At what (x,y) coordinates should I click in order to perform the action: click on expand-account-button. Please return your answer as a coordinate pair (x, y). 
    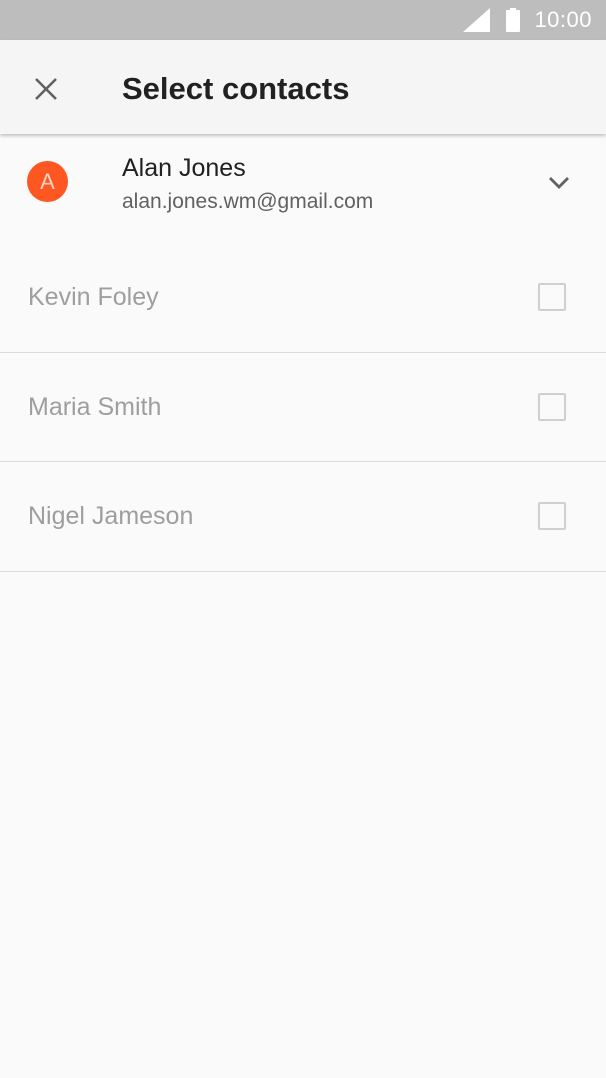
    Looking at the image, I should click on (559, 183).